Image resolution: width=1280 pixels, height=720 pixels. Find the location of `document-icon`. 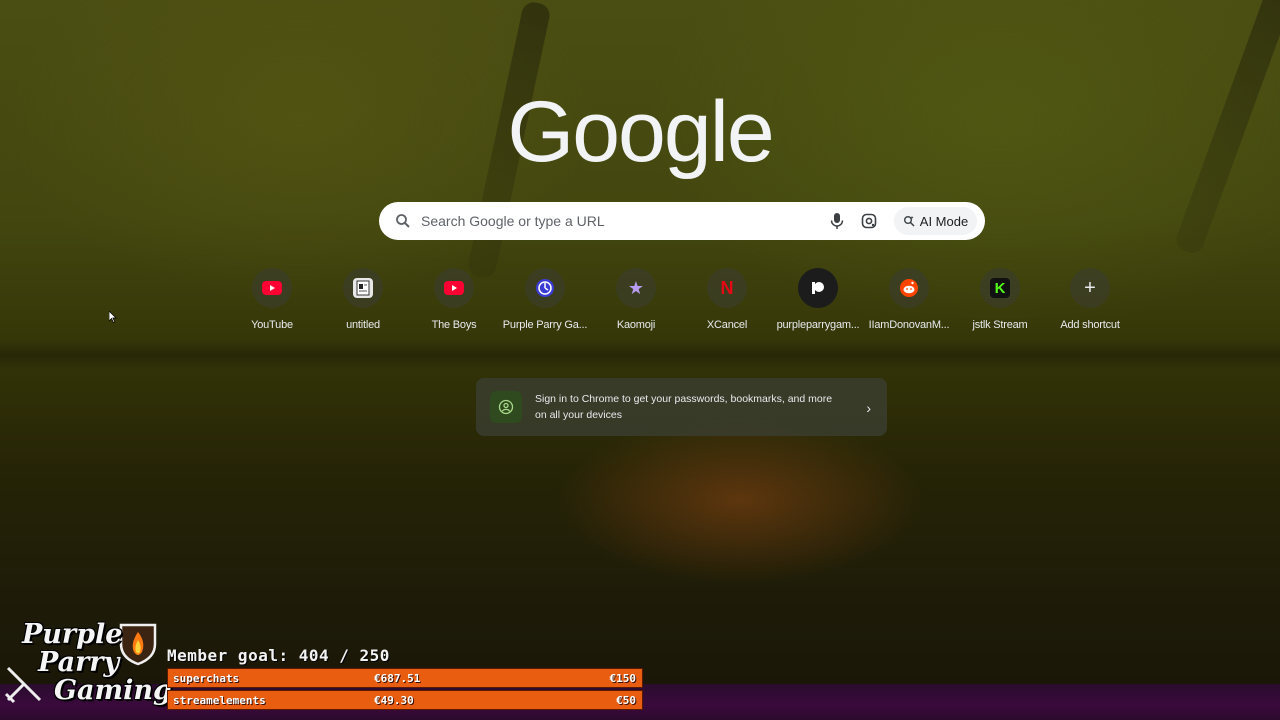

document-icon is located at coordinates (363, 288).